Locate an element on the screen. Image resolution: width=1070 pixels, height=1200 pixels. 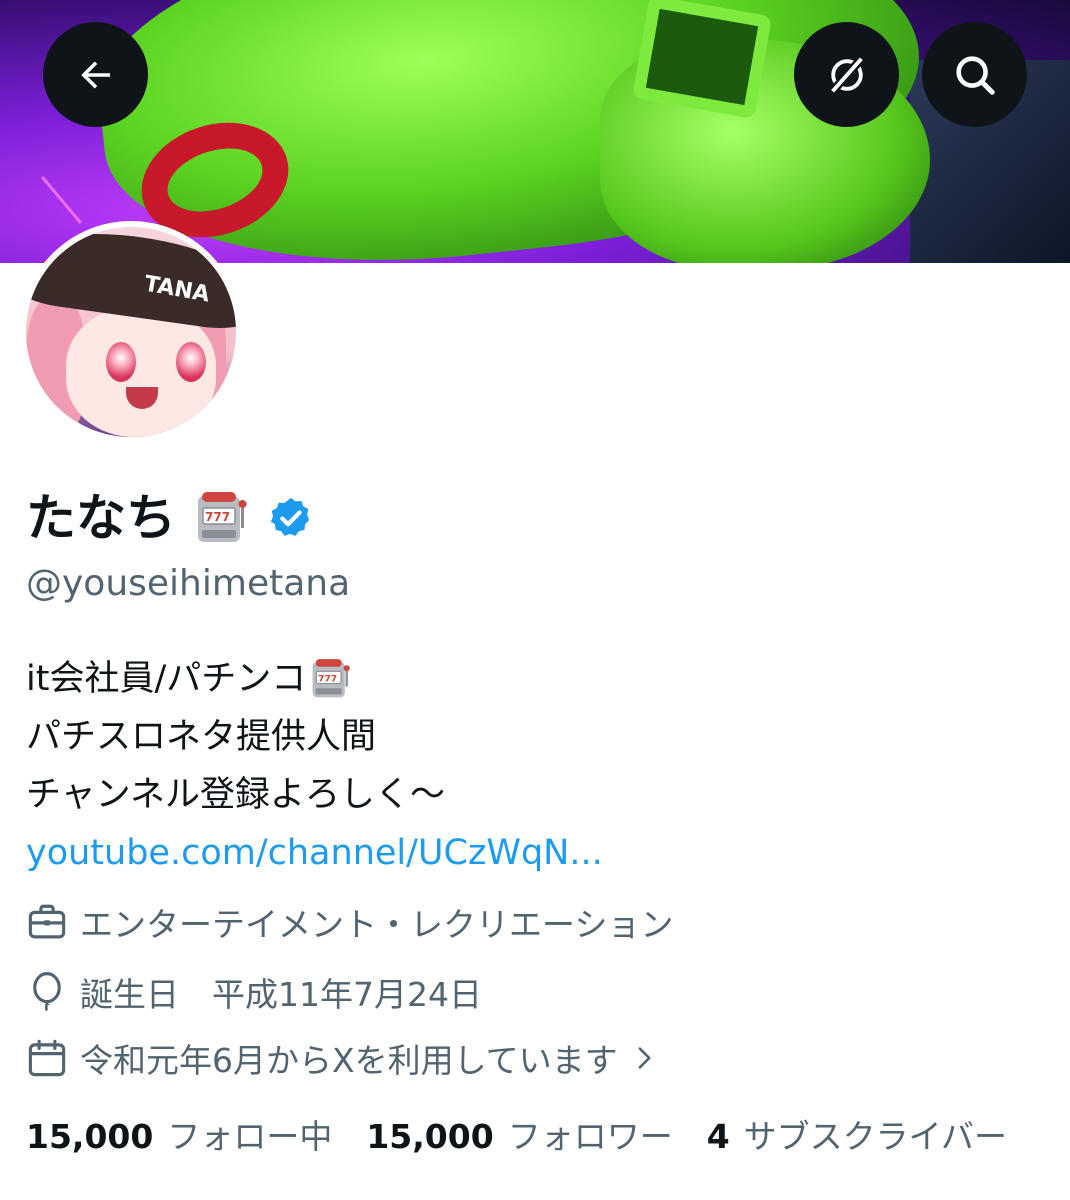
bio-text: チャンネル登録よろしく～ is located at coordinates (235, 795).